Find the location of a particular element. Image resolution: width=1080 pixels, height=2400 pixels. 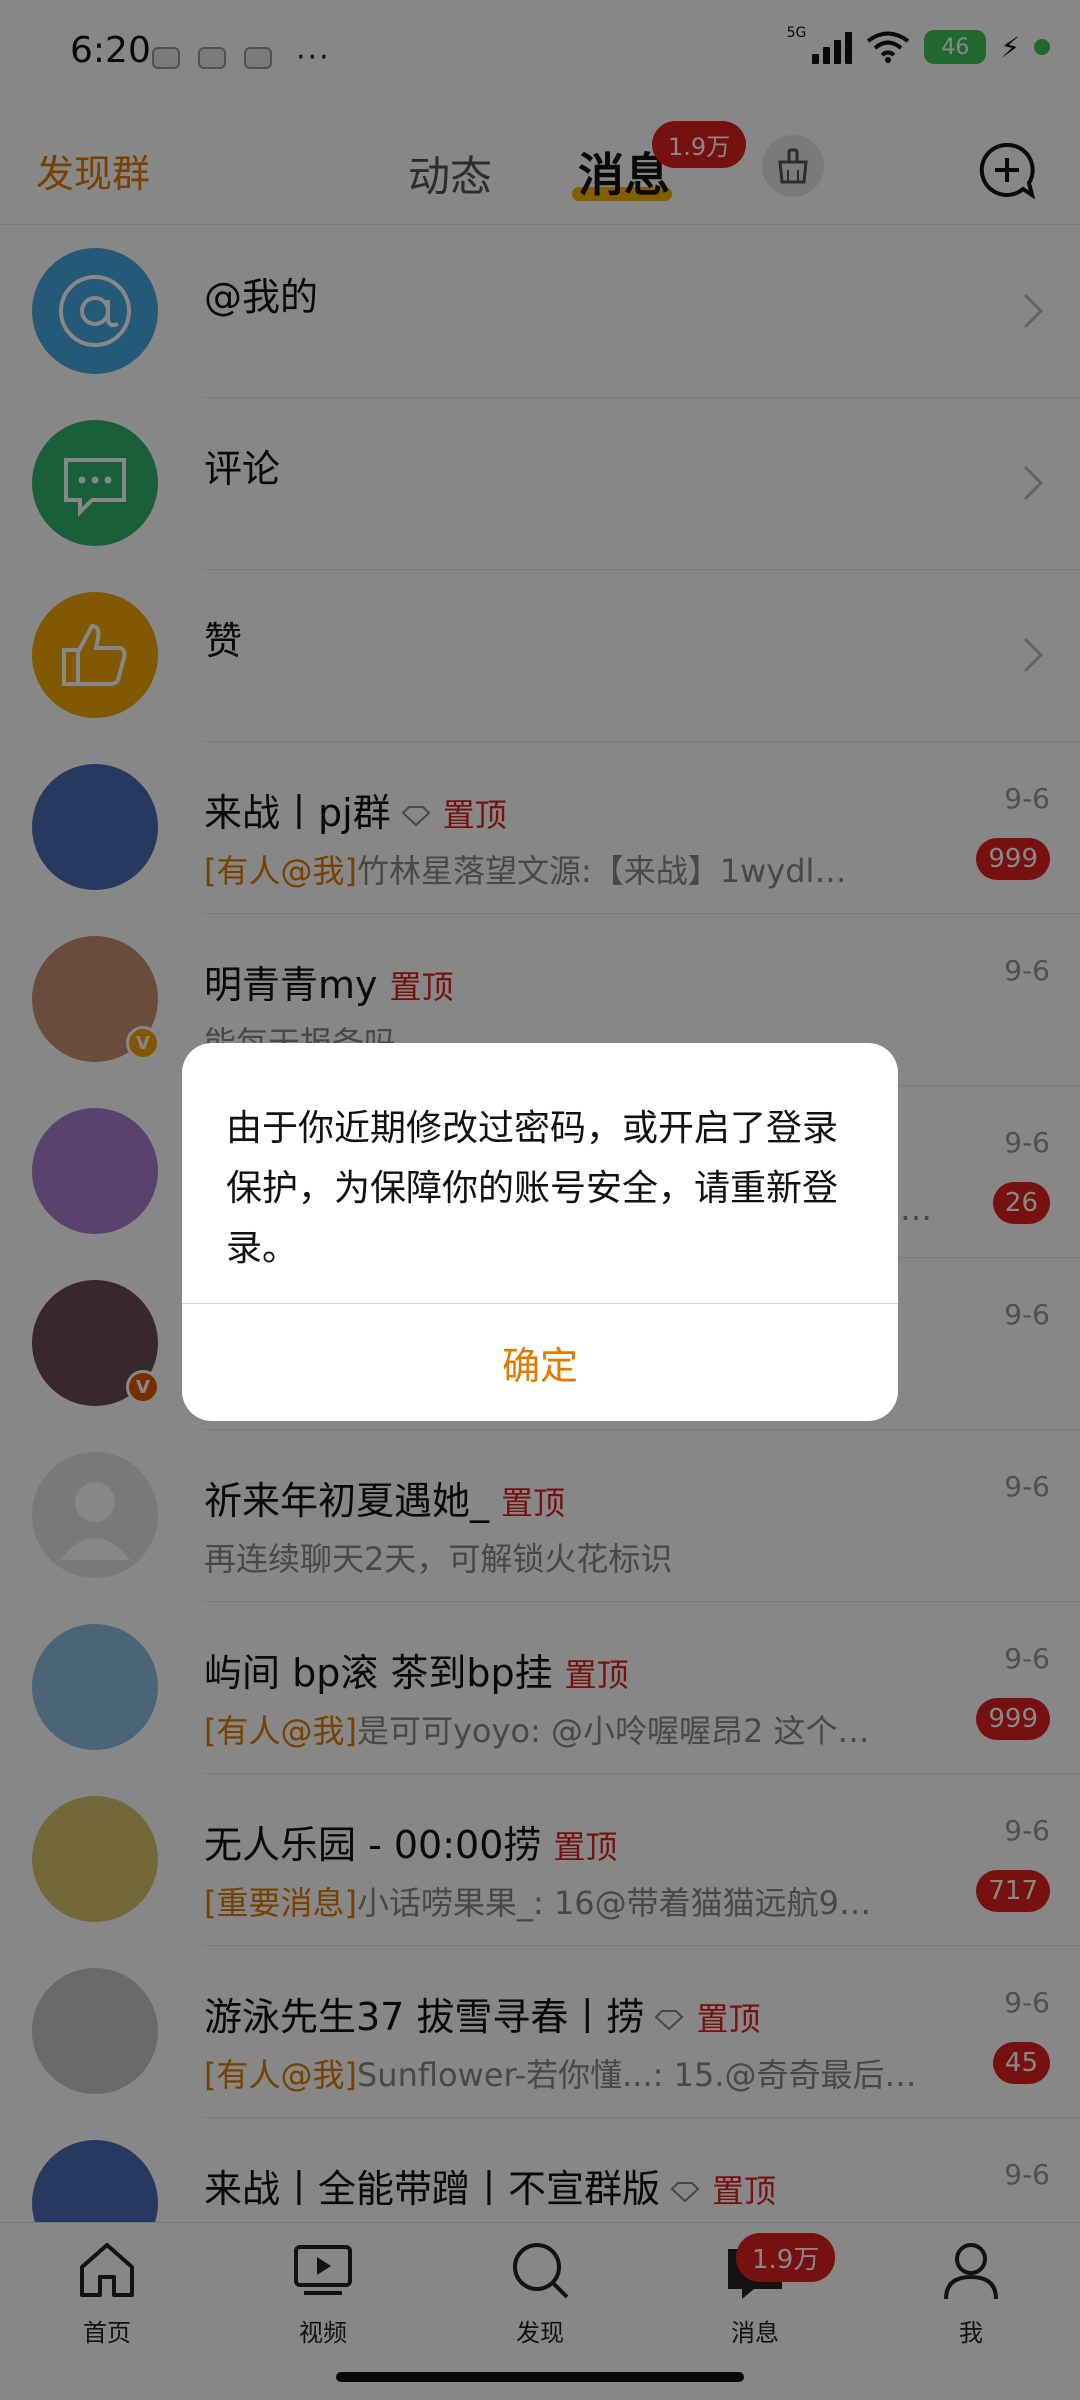

relogin-dialog: 由于你近期修改过密码，或开启了登录保护，为保障你的账号安全，请重新登录。 确定 is located at coordinates (540, 1232).